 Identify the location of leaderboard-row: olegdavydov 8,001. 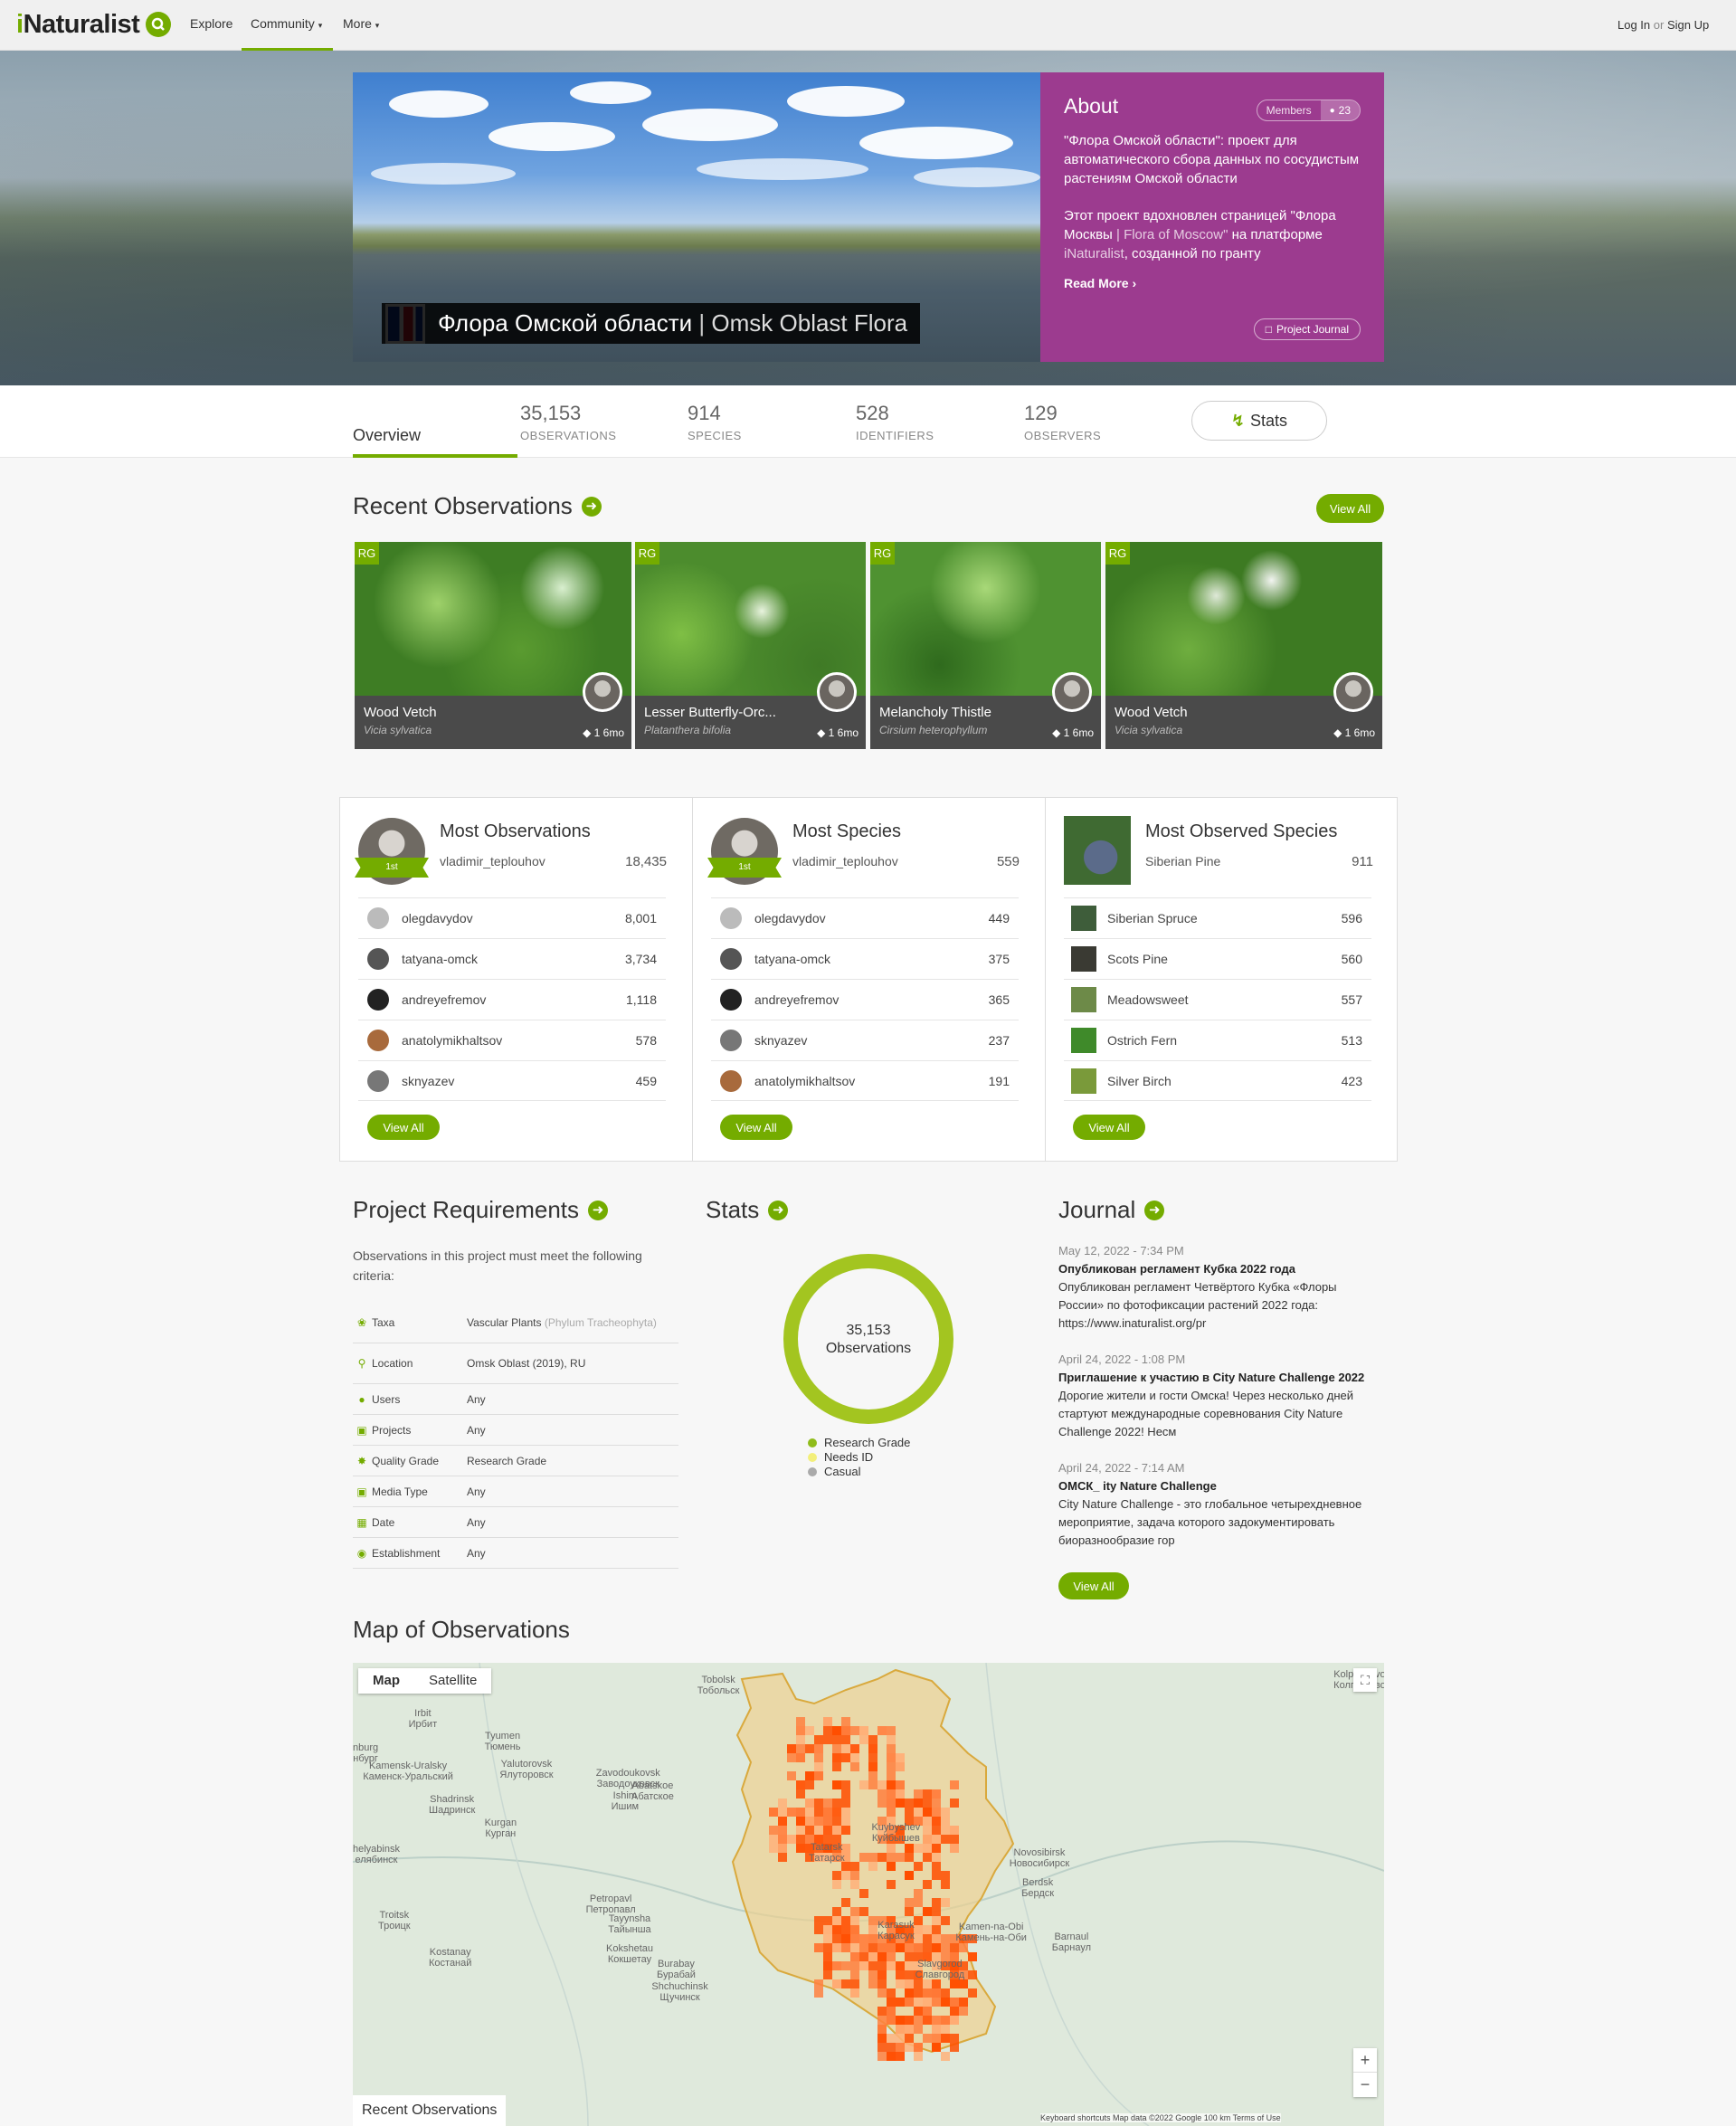
(512, 917).